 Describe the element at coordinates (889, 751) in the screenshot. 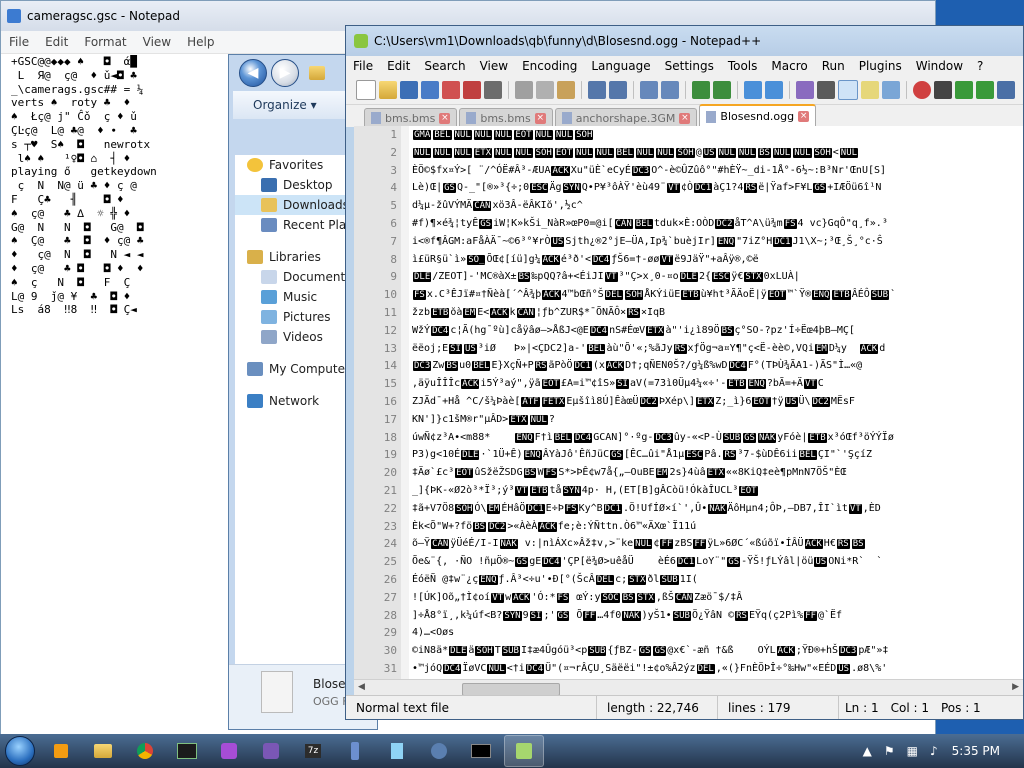

I see `flag-icon: ⚑` at that location.